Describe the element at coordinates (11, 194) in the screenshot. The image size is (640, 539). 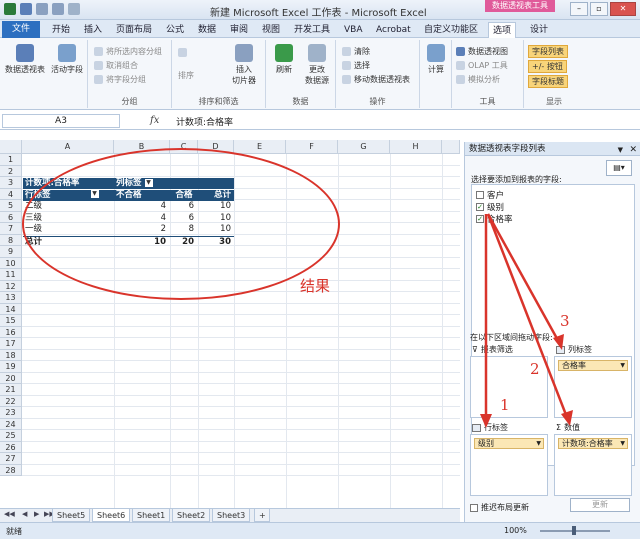
I see `row-header: 4` at that location.